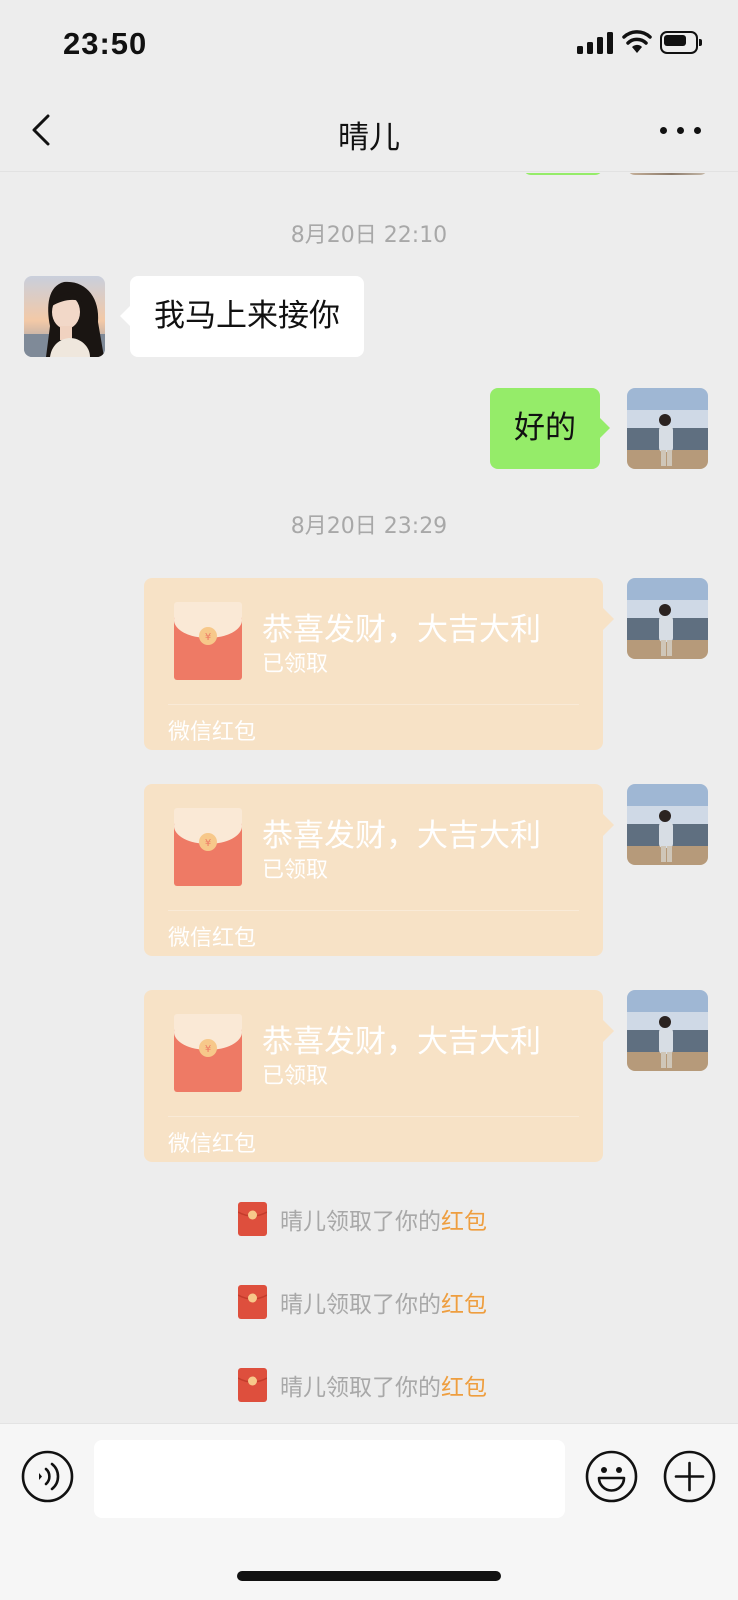 The width and height of the screenshot is (738, 1600). Describe the element at coordinates (689, 1476) in the screenshot. I see `more-functions-button` at that location.